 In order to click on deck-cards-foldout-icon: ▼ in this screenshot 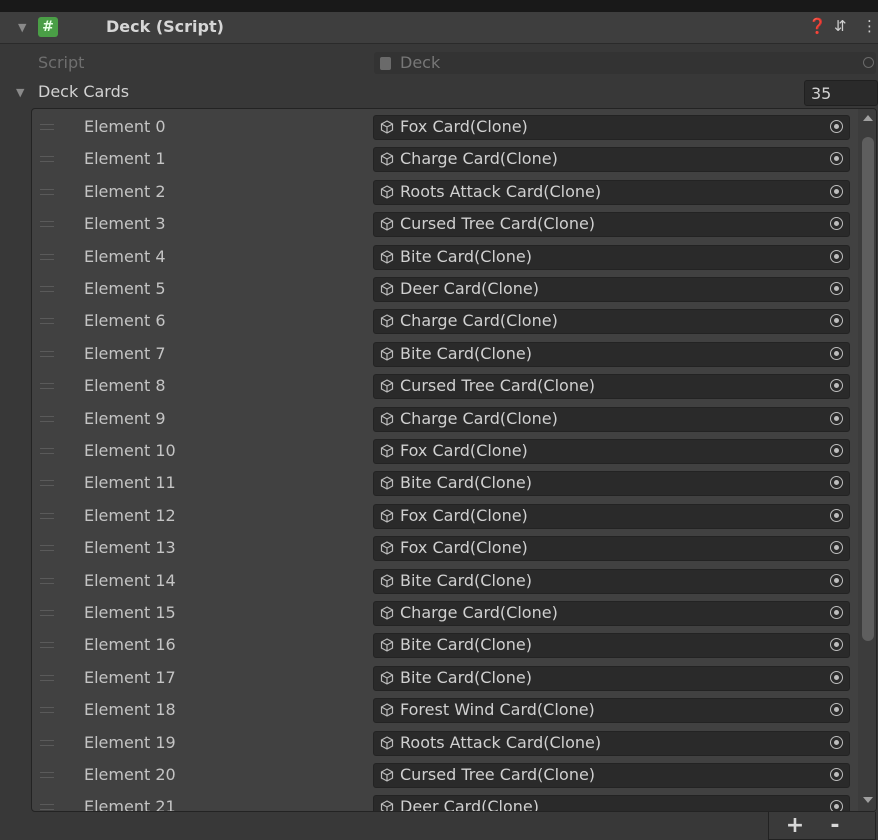, I will do `click(20, 92)`.